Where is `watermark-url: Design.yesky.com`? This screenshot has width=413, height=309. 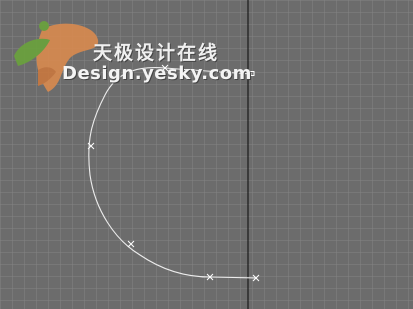 watermark-url: Design.yesky.com is located at coordinates (157, 73).